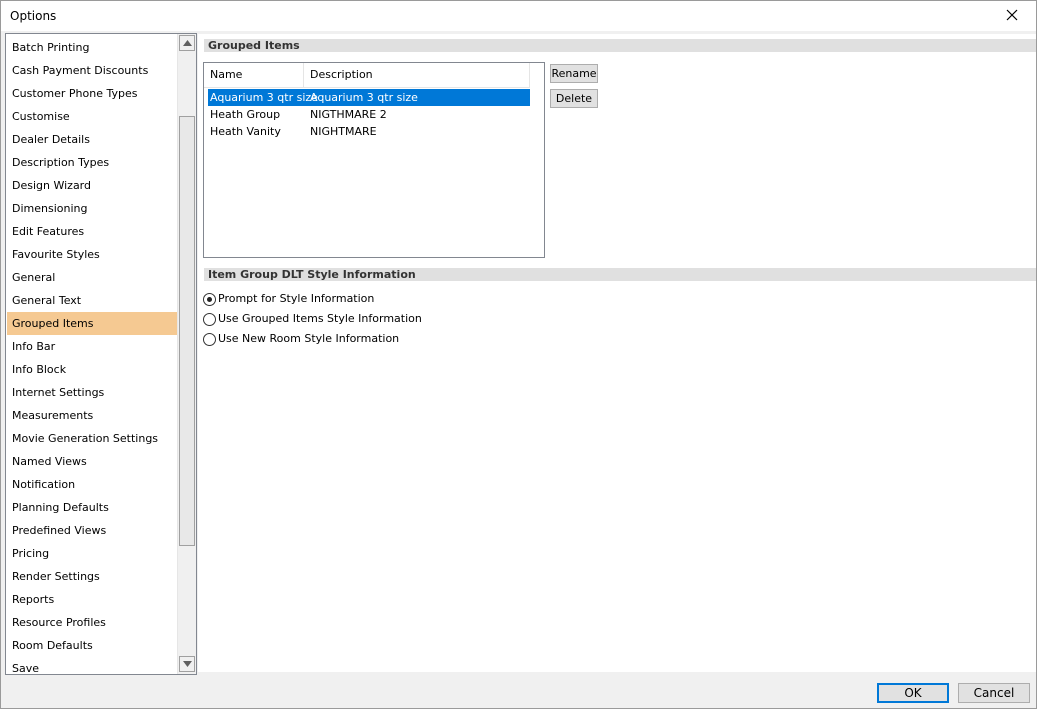 This screenshot has width=1037, height=709. What do you see at coordinates (348, 114) in the screenshot?
I see `cell-description: NIGTHMARE 2` at bounding box center [348, 114].